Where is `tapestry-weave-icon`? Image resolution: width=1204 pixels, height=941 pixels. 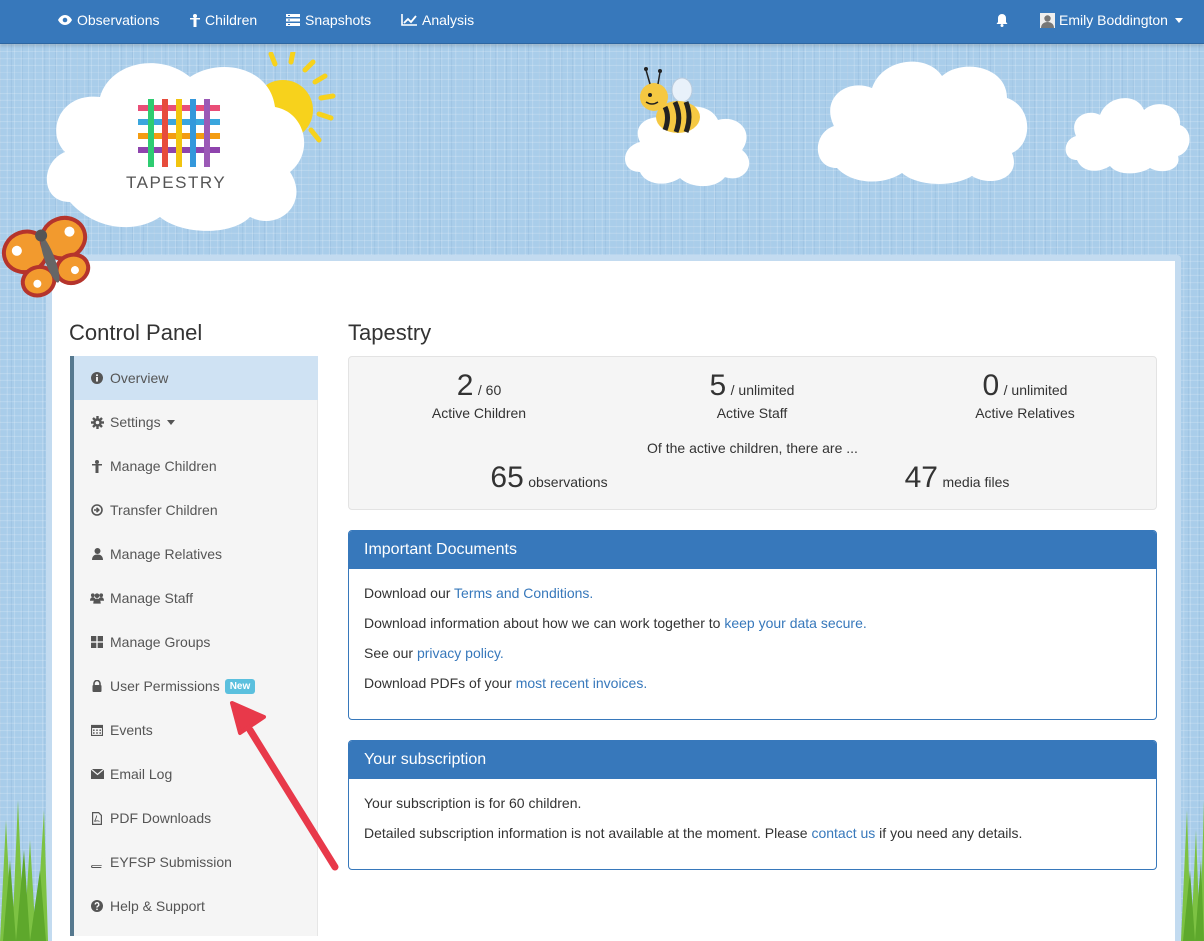
tapestry-weave-icon is located at coordinates (179, 133).